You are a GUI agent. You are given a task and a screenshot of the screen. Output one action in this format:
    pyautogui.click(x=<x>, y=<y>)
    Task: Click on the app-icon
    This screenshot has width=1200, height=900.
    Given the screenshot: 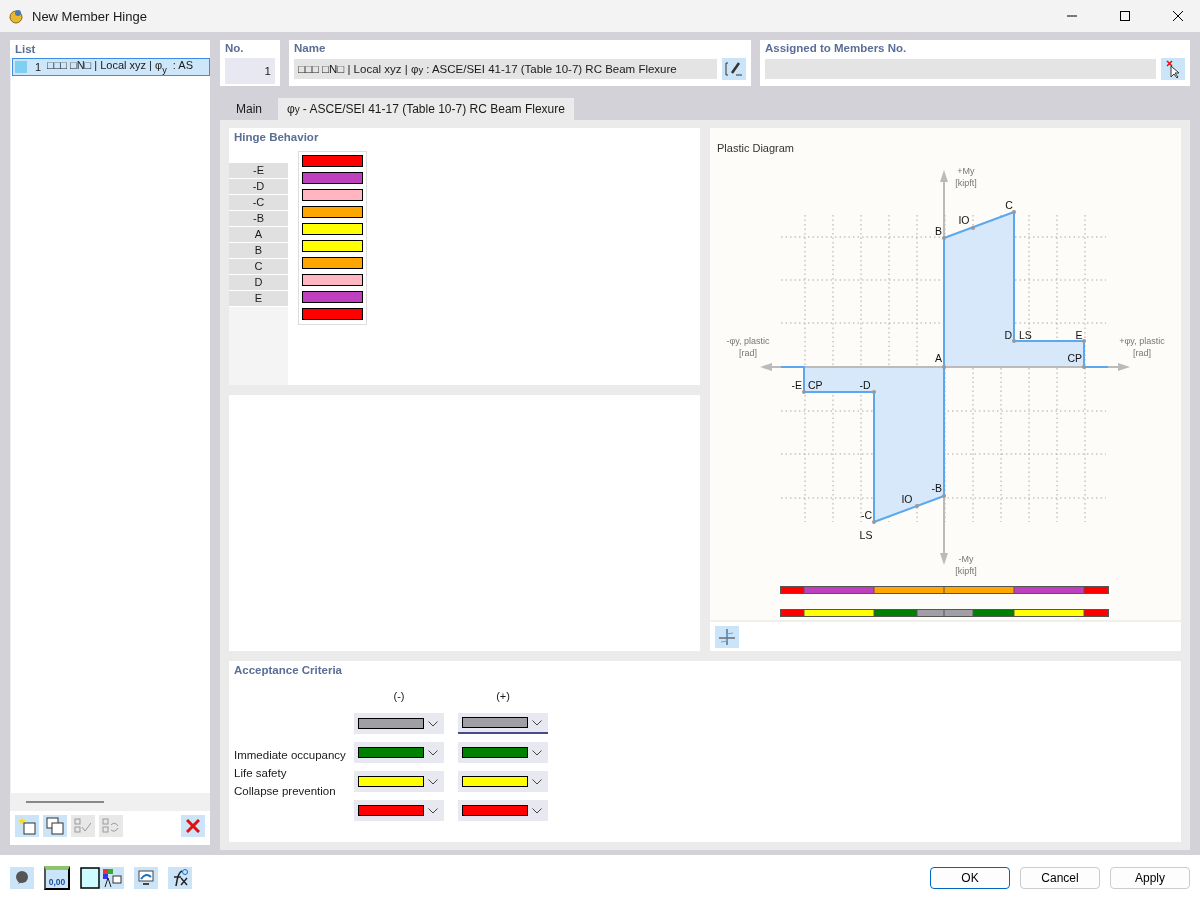 What is the action you would take?
    pyautogui.click(x=16, y=16)
    